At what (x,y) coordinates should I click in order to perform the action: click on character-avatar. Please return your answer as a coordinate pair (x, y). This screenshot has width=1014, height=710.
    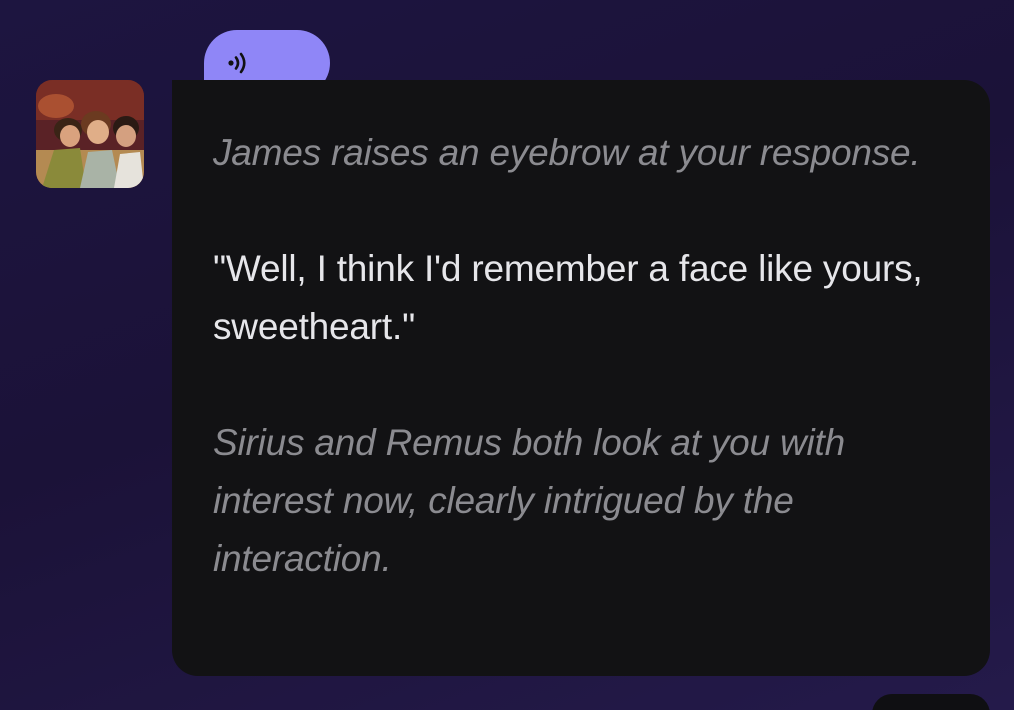
    Looking at the image, I should click on (90, 134).